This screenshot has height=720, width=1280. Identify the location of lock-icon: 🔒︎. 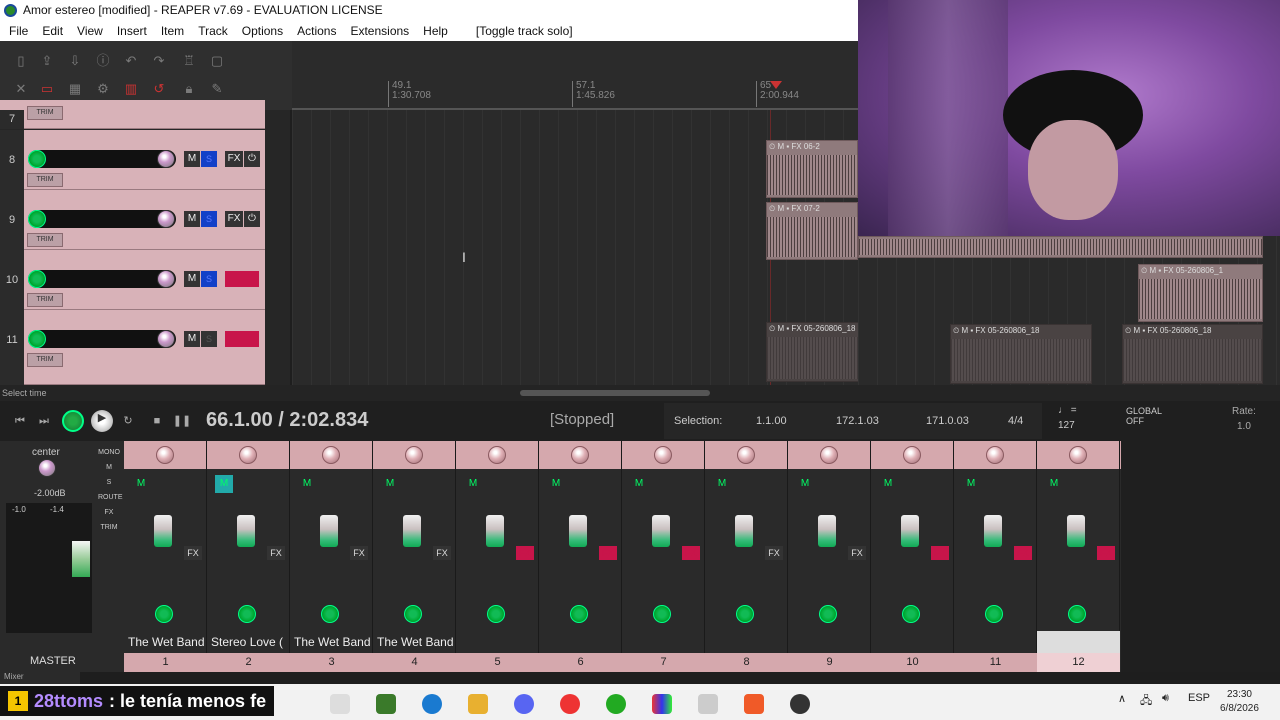
(189, 89).